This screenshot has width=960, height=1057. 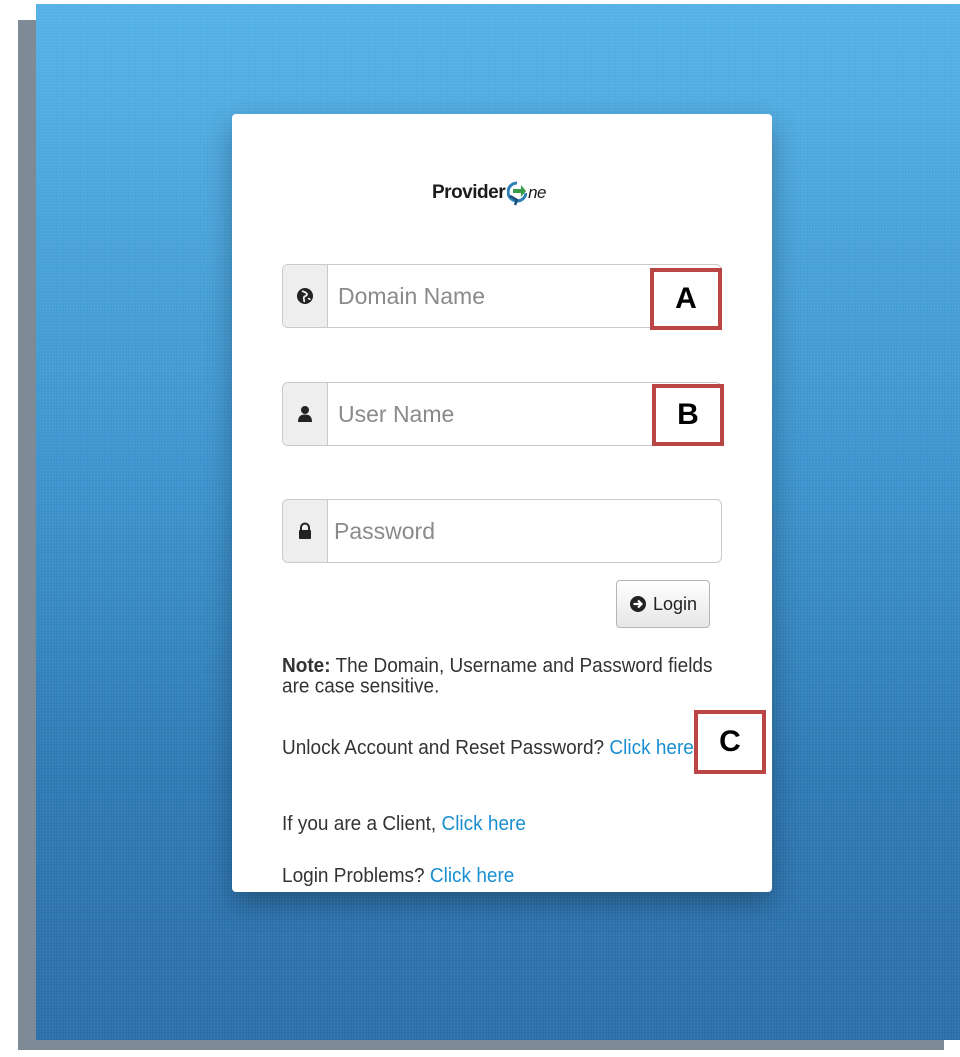 I want to click on login-problems-link: Click here, so click(x=472, y=876).